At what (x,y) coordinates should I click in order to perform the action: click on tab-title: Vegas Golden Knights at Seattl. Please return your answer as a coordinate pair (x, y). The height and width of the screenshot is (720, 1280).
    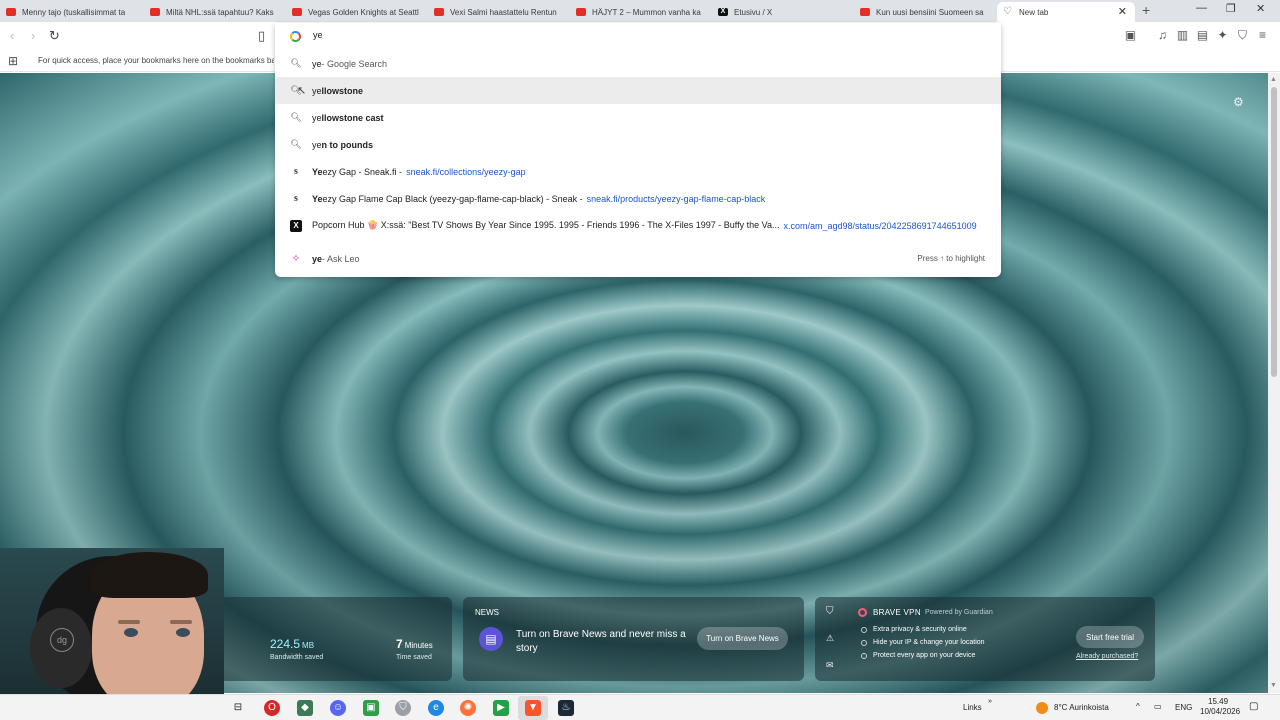
    Looking at the image, I should click on (363, 12).